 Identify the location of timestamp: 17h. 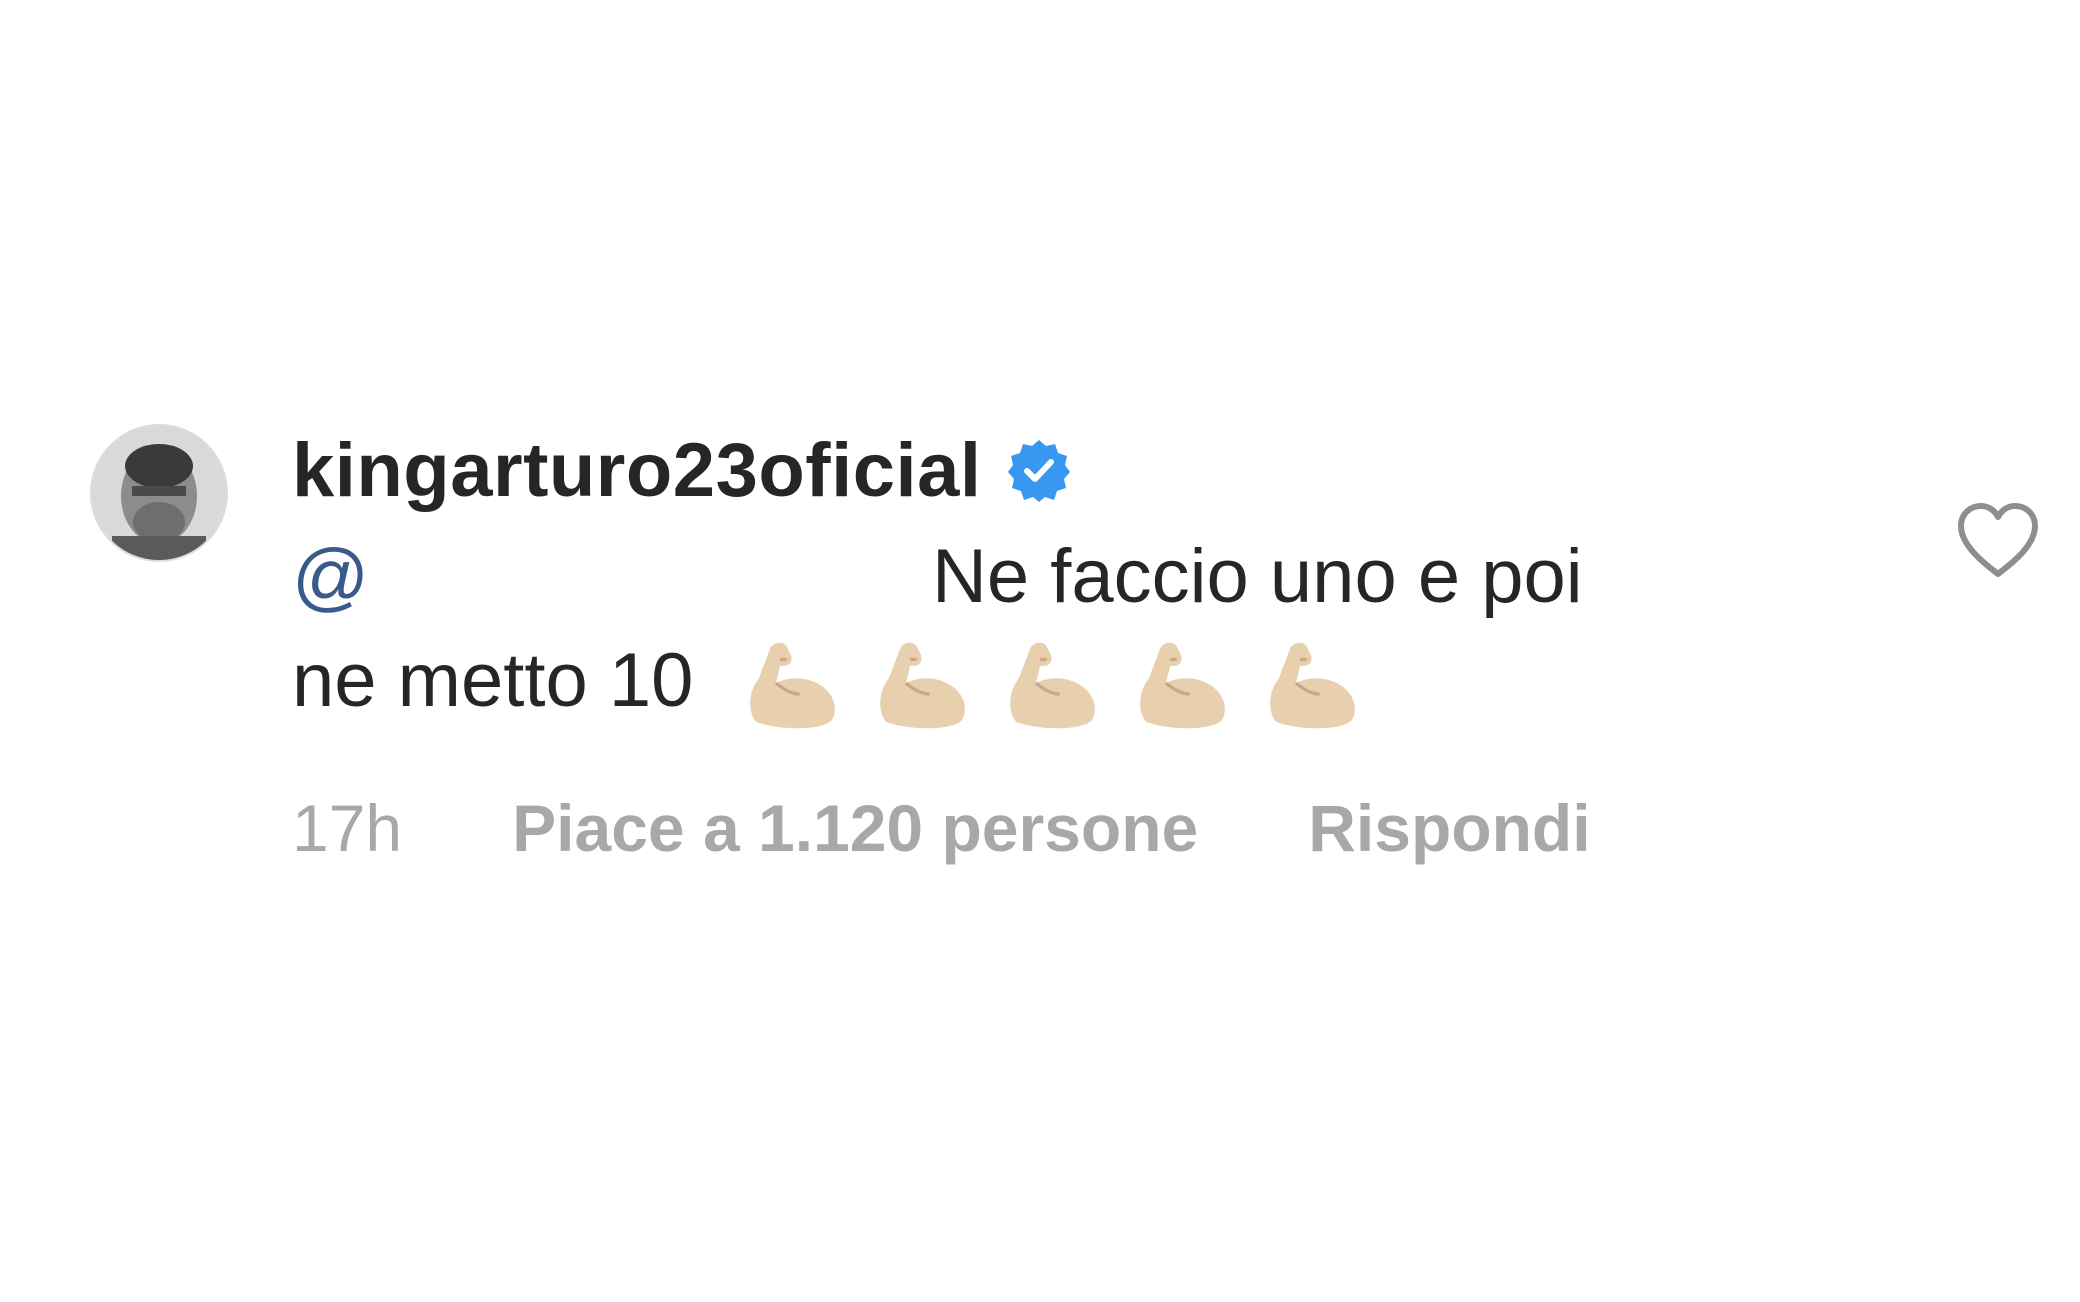
(347, 828).